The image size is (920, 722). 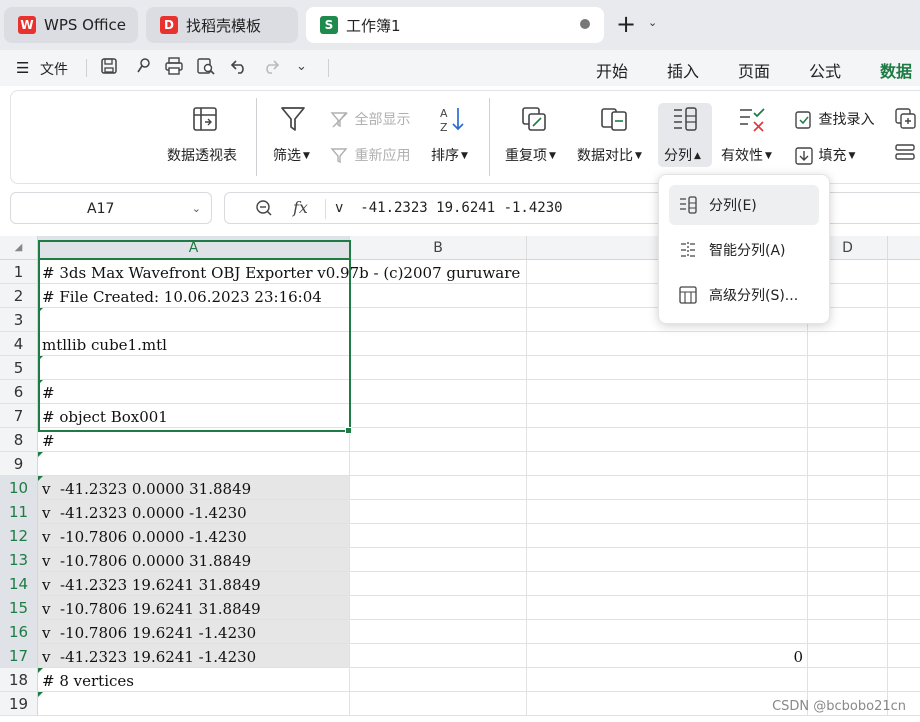 What do you see at coordinates (19, 296) in the screenshot?
I see `row-header: 2` at bounding box center [19, 296].